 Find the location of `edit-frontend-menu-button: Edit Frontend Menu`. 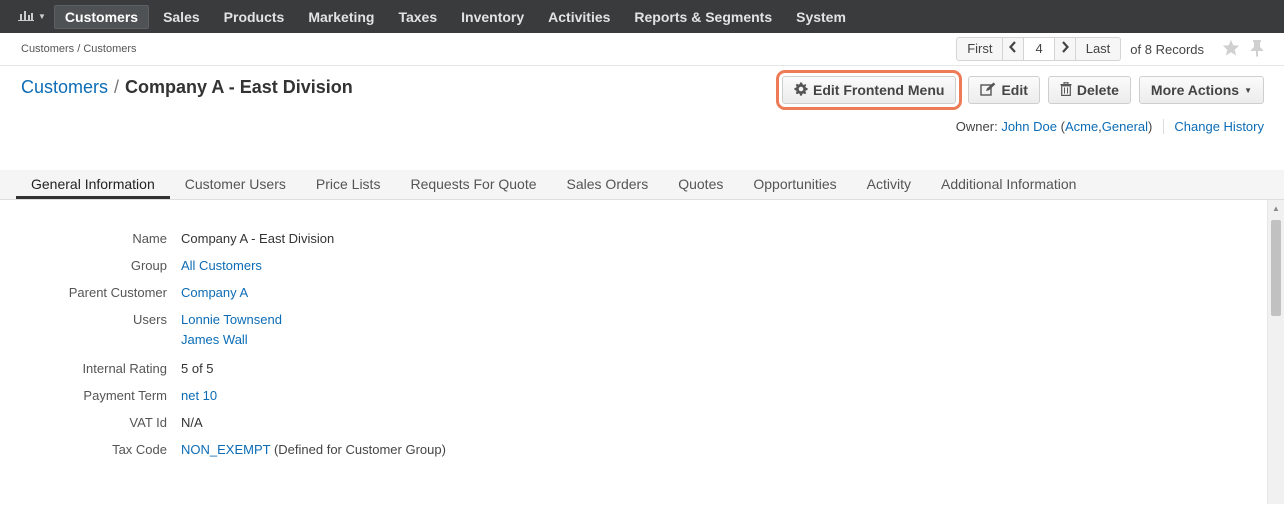

edit-frontend-menu-button: Edit Frontend Menu is located at coordinates (869, 90).